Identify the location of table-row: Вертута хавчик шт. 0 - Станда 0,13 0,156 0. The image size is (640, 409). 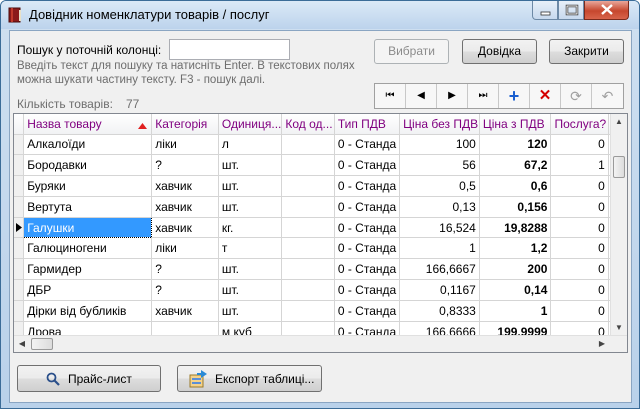
(320, 207).